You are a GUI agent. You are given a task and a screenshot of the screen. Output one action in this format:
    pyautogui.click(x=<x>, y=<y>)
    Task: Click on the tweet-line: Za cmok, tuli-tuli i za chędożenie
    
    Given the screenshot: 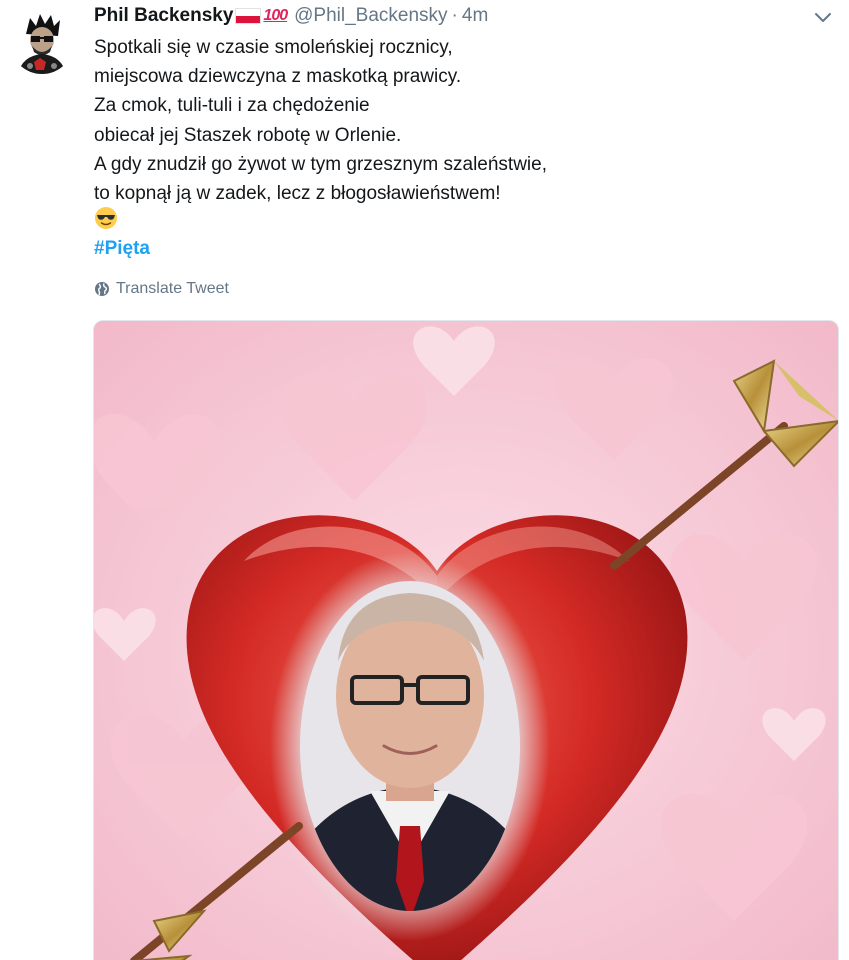 What is the action you would take?
    pyautogui.click(x=232, y=106)
    